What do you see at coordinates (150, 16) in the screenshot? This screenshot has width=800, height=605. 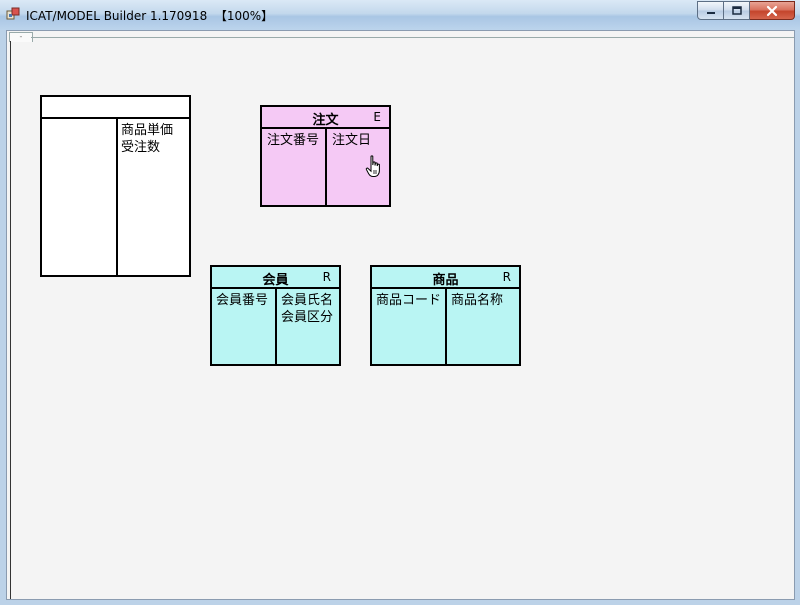 I see `window-title: ICAT/MODEL Builder 1.170918 【100%】` at bounding box center [150, 16].